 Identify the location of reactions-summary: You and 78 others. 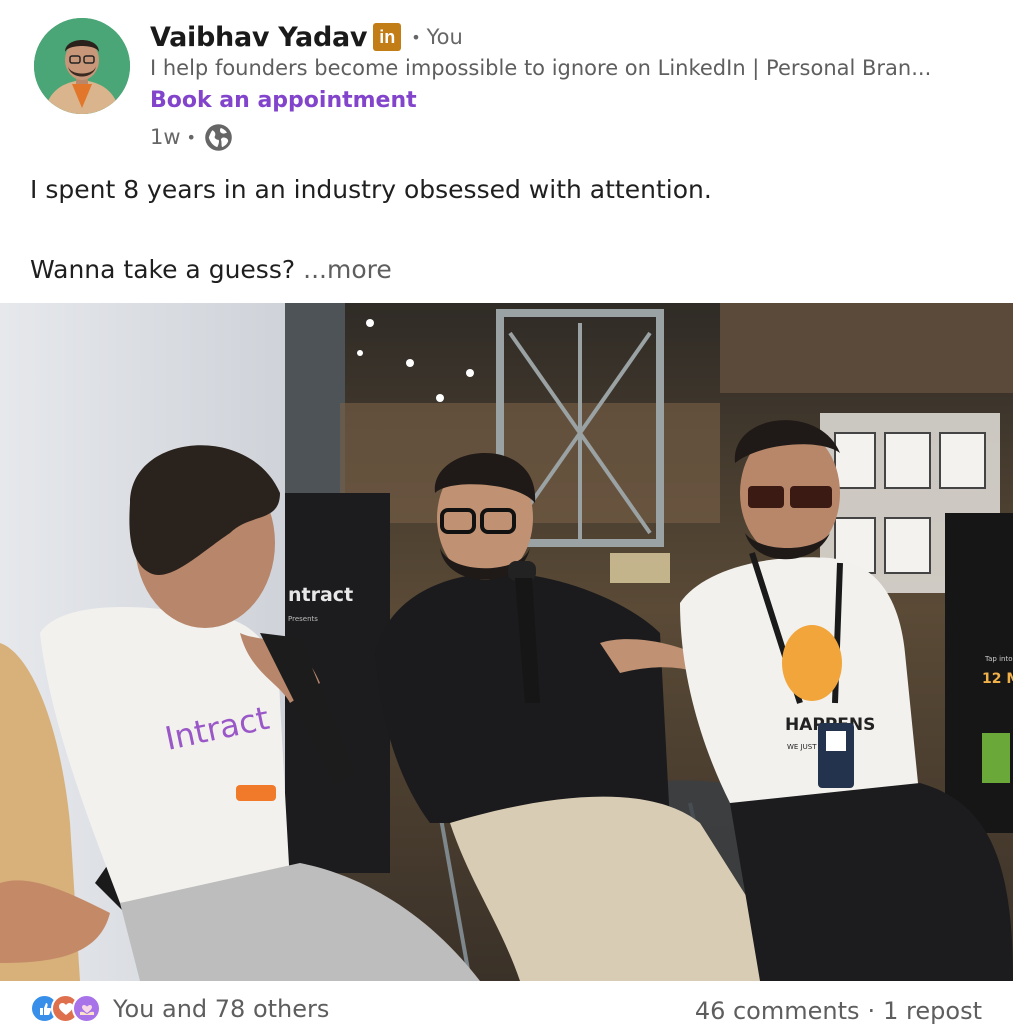
(179, 1008).